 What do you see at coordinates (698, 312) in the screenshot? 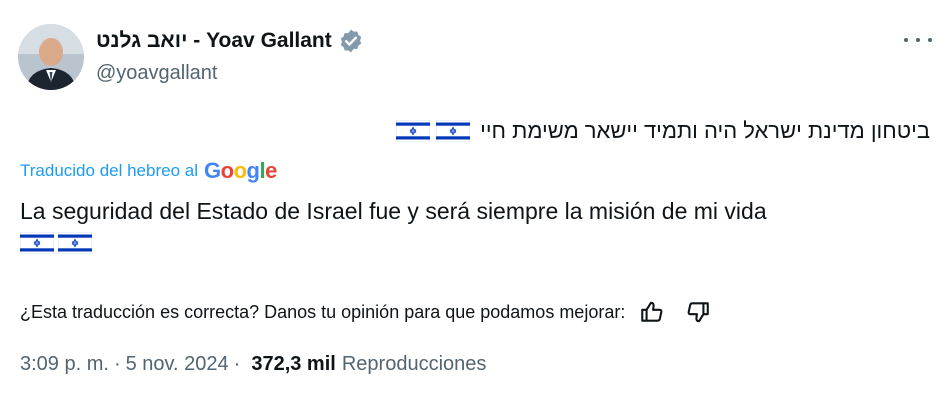
I see `thumbs-down-icon` at bounding box center [698, 312].